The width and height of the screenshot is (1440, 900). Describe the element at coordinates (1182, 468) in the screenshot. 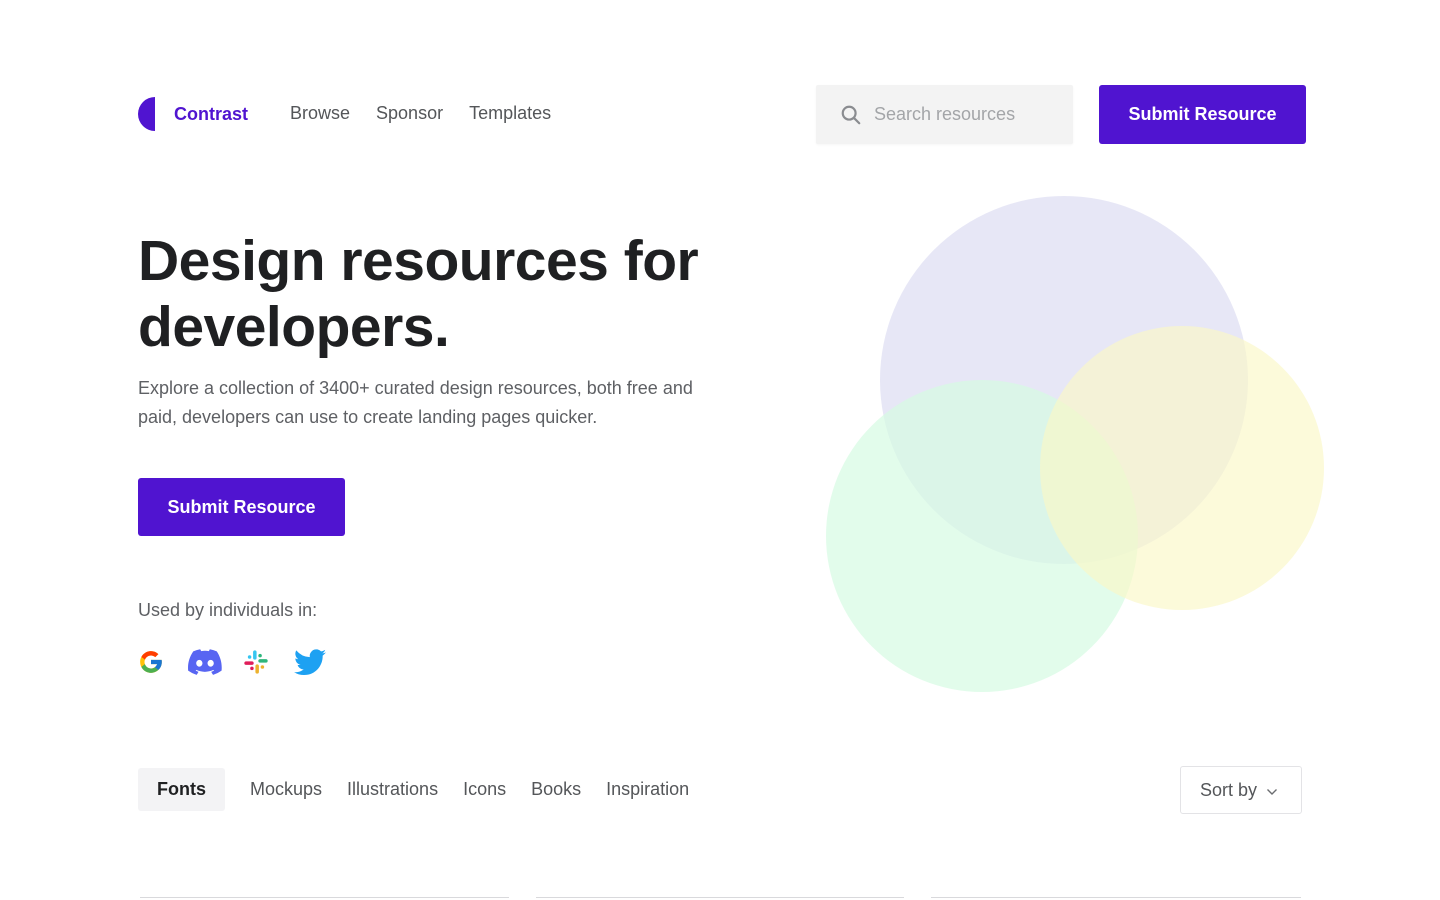

I see `circle-yellow` at that location.